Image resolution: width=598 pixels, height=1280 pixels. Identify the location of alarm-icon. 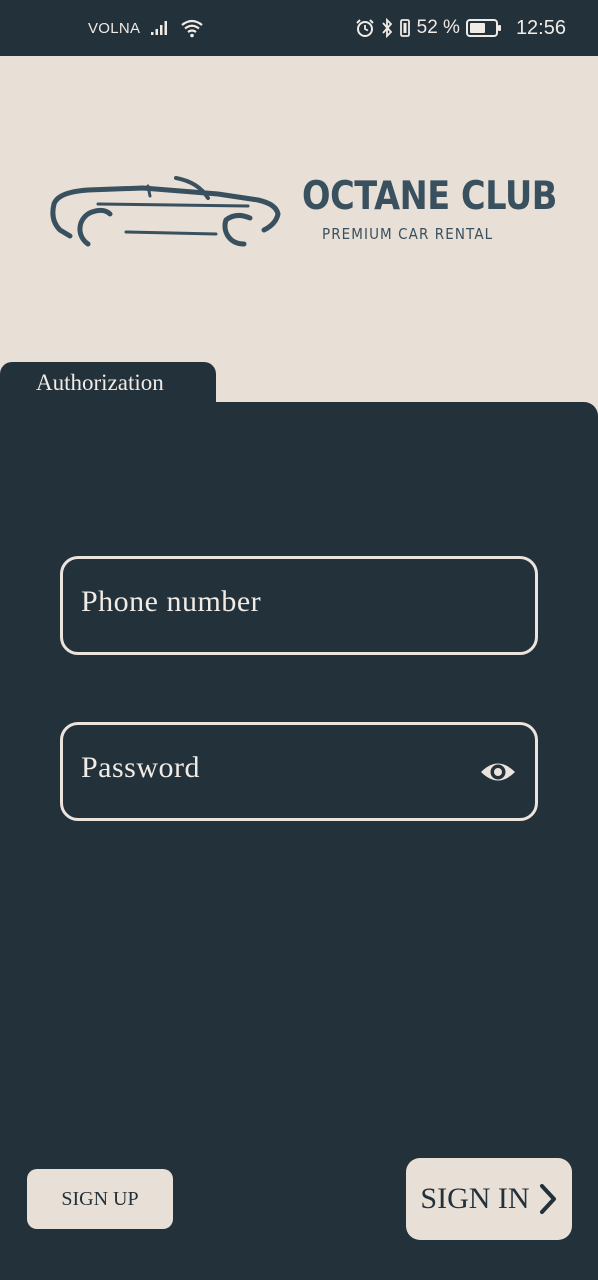
(364, 28).